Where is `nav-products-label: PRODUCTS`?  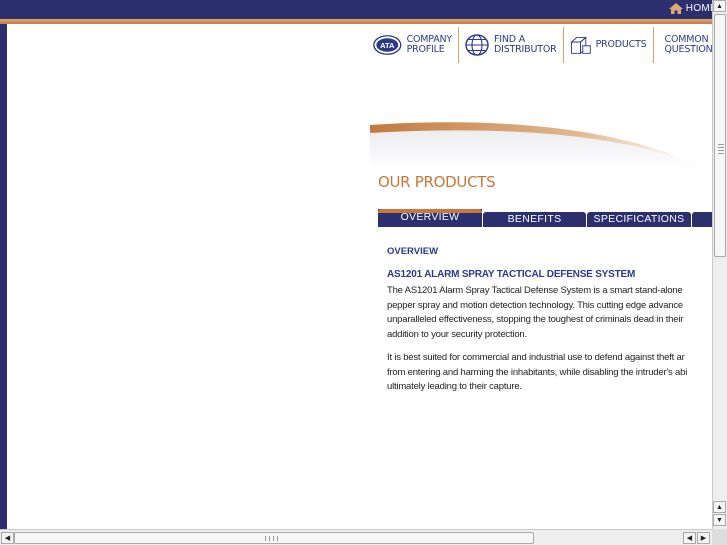 nav-products-label: PRODUCTS is located at coordinates (621, 44).